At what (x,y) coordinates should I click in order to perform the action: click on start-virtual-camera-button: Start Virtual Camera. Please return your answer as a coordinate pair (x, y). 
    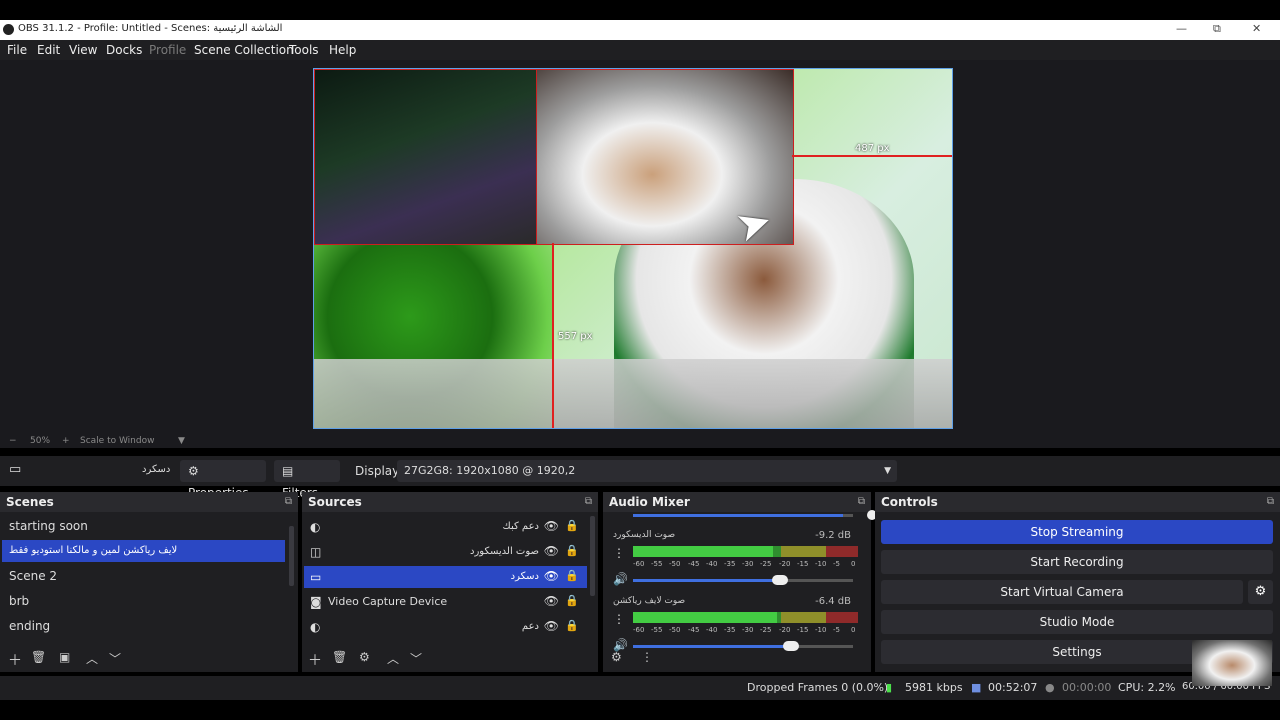
    Looking at the image, I should click on (1062, 592).